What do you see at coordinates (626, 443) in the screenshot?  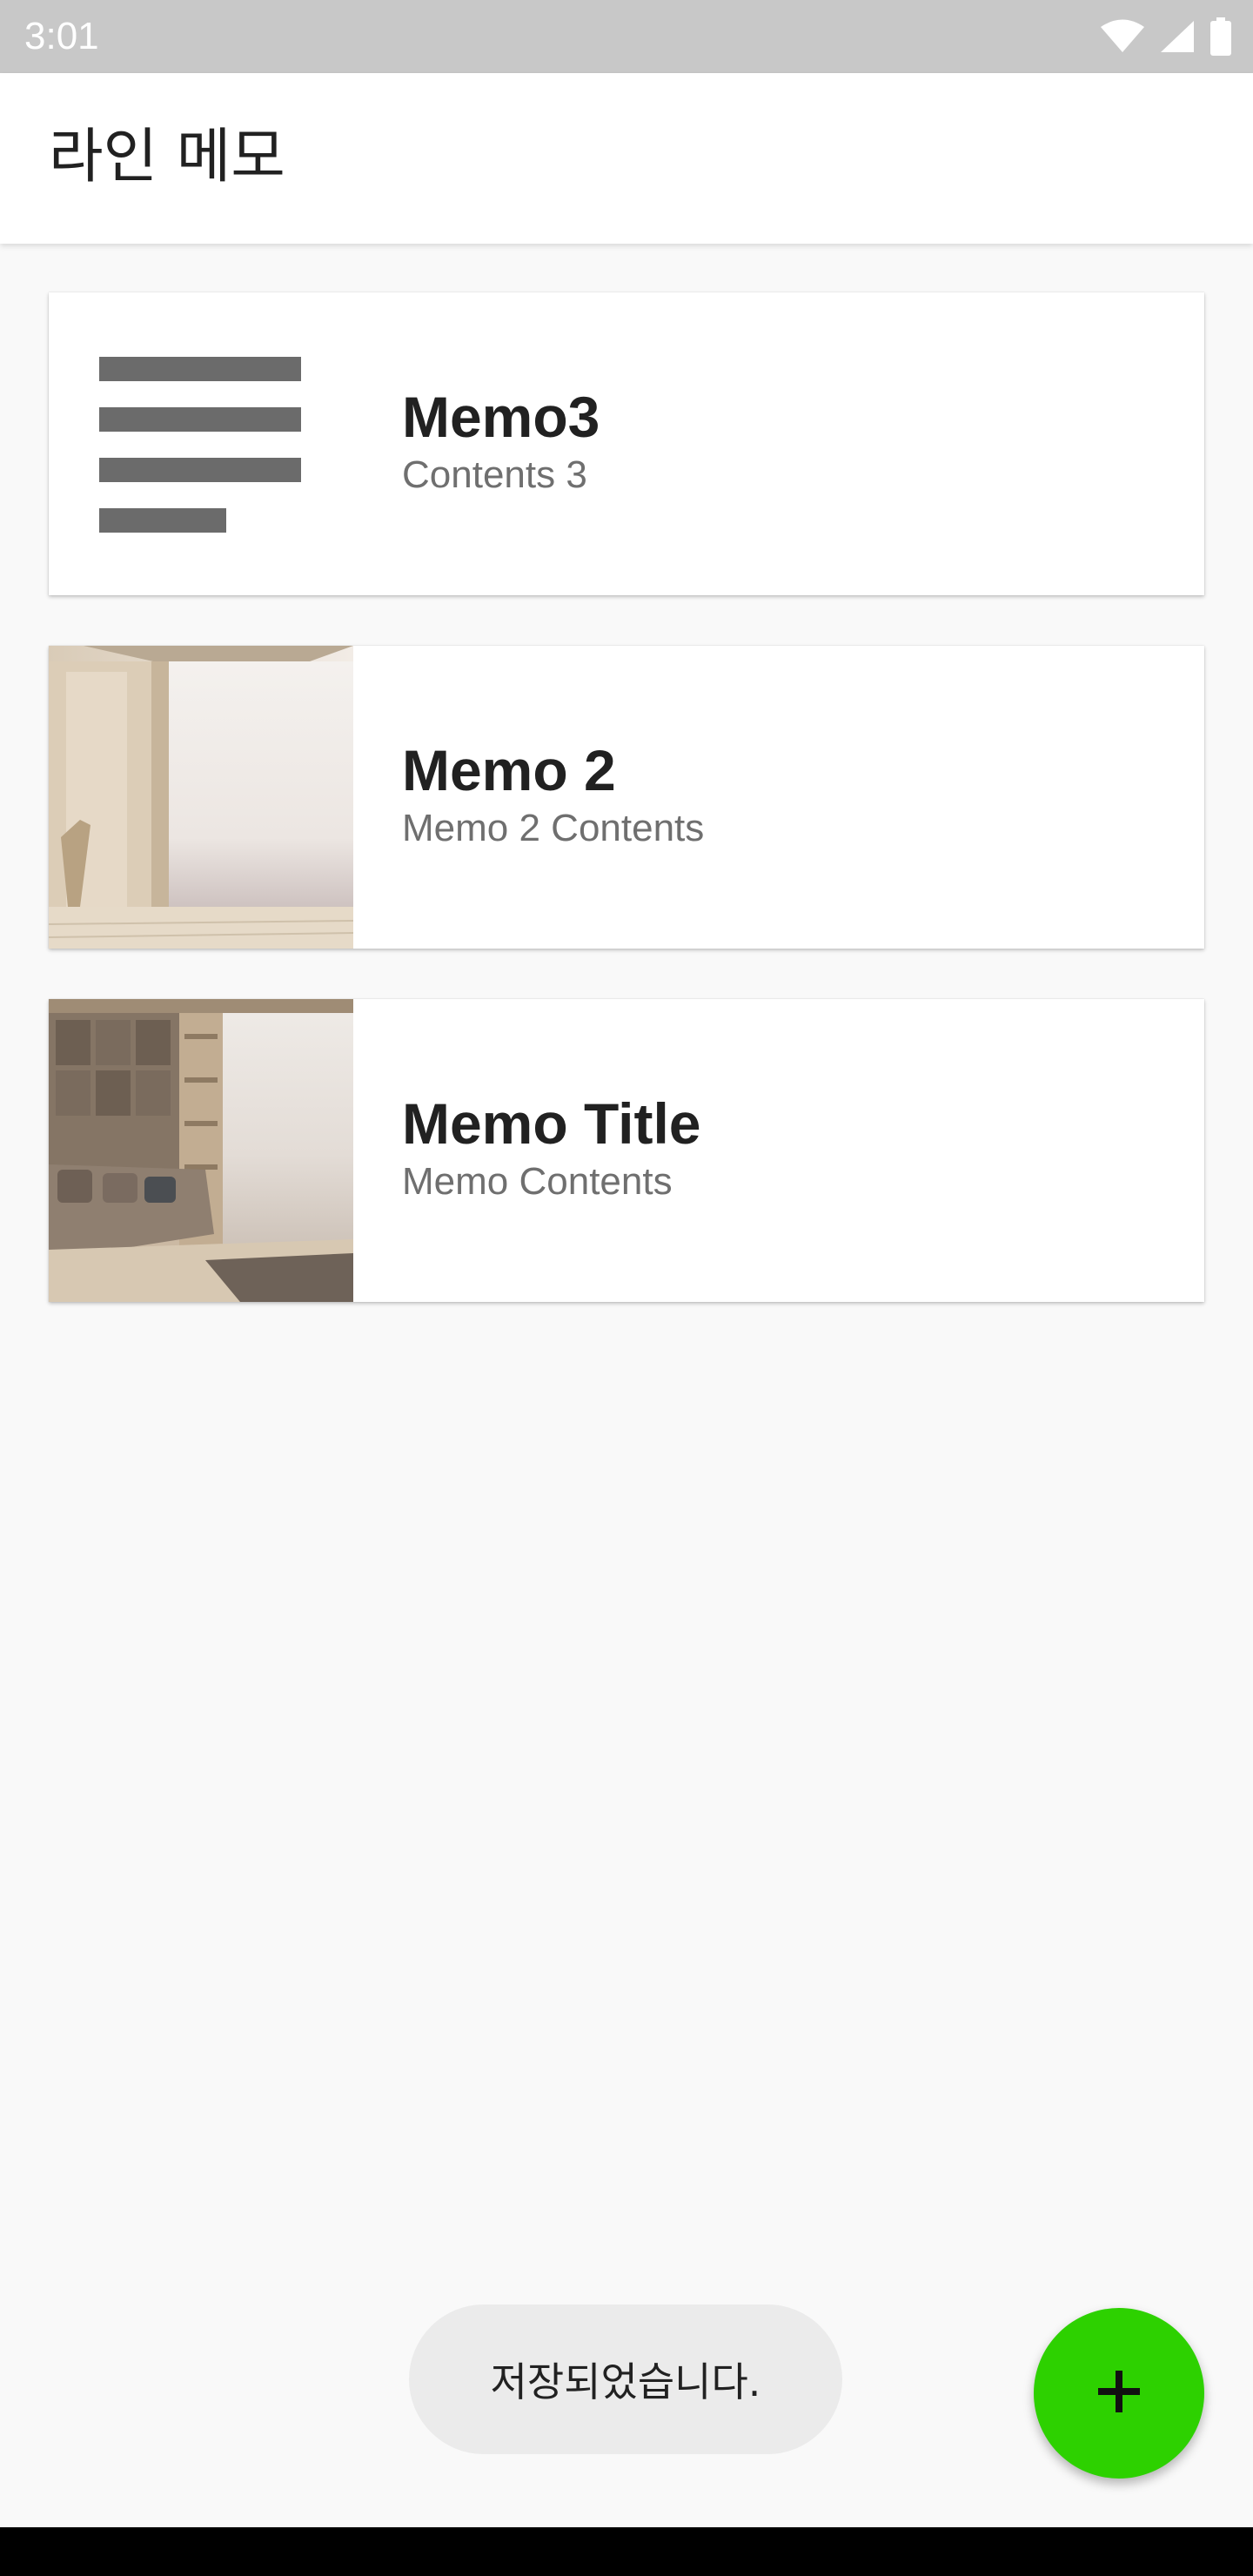 I see `memo-card: Memo3 Contents 3` at bounding box center [626, 443].